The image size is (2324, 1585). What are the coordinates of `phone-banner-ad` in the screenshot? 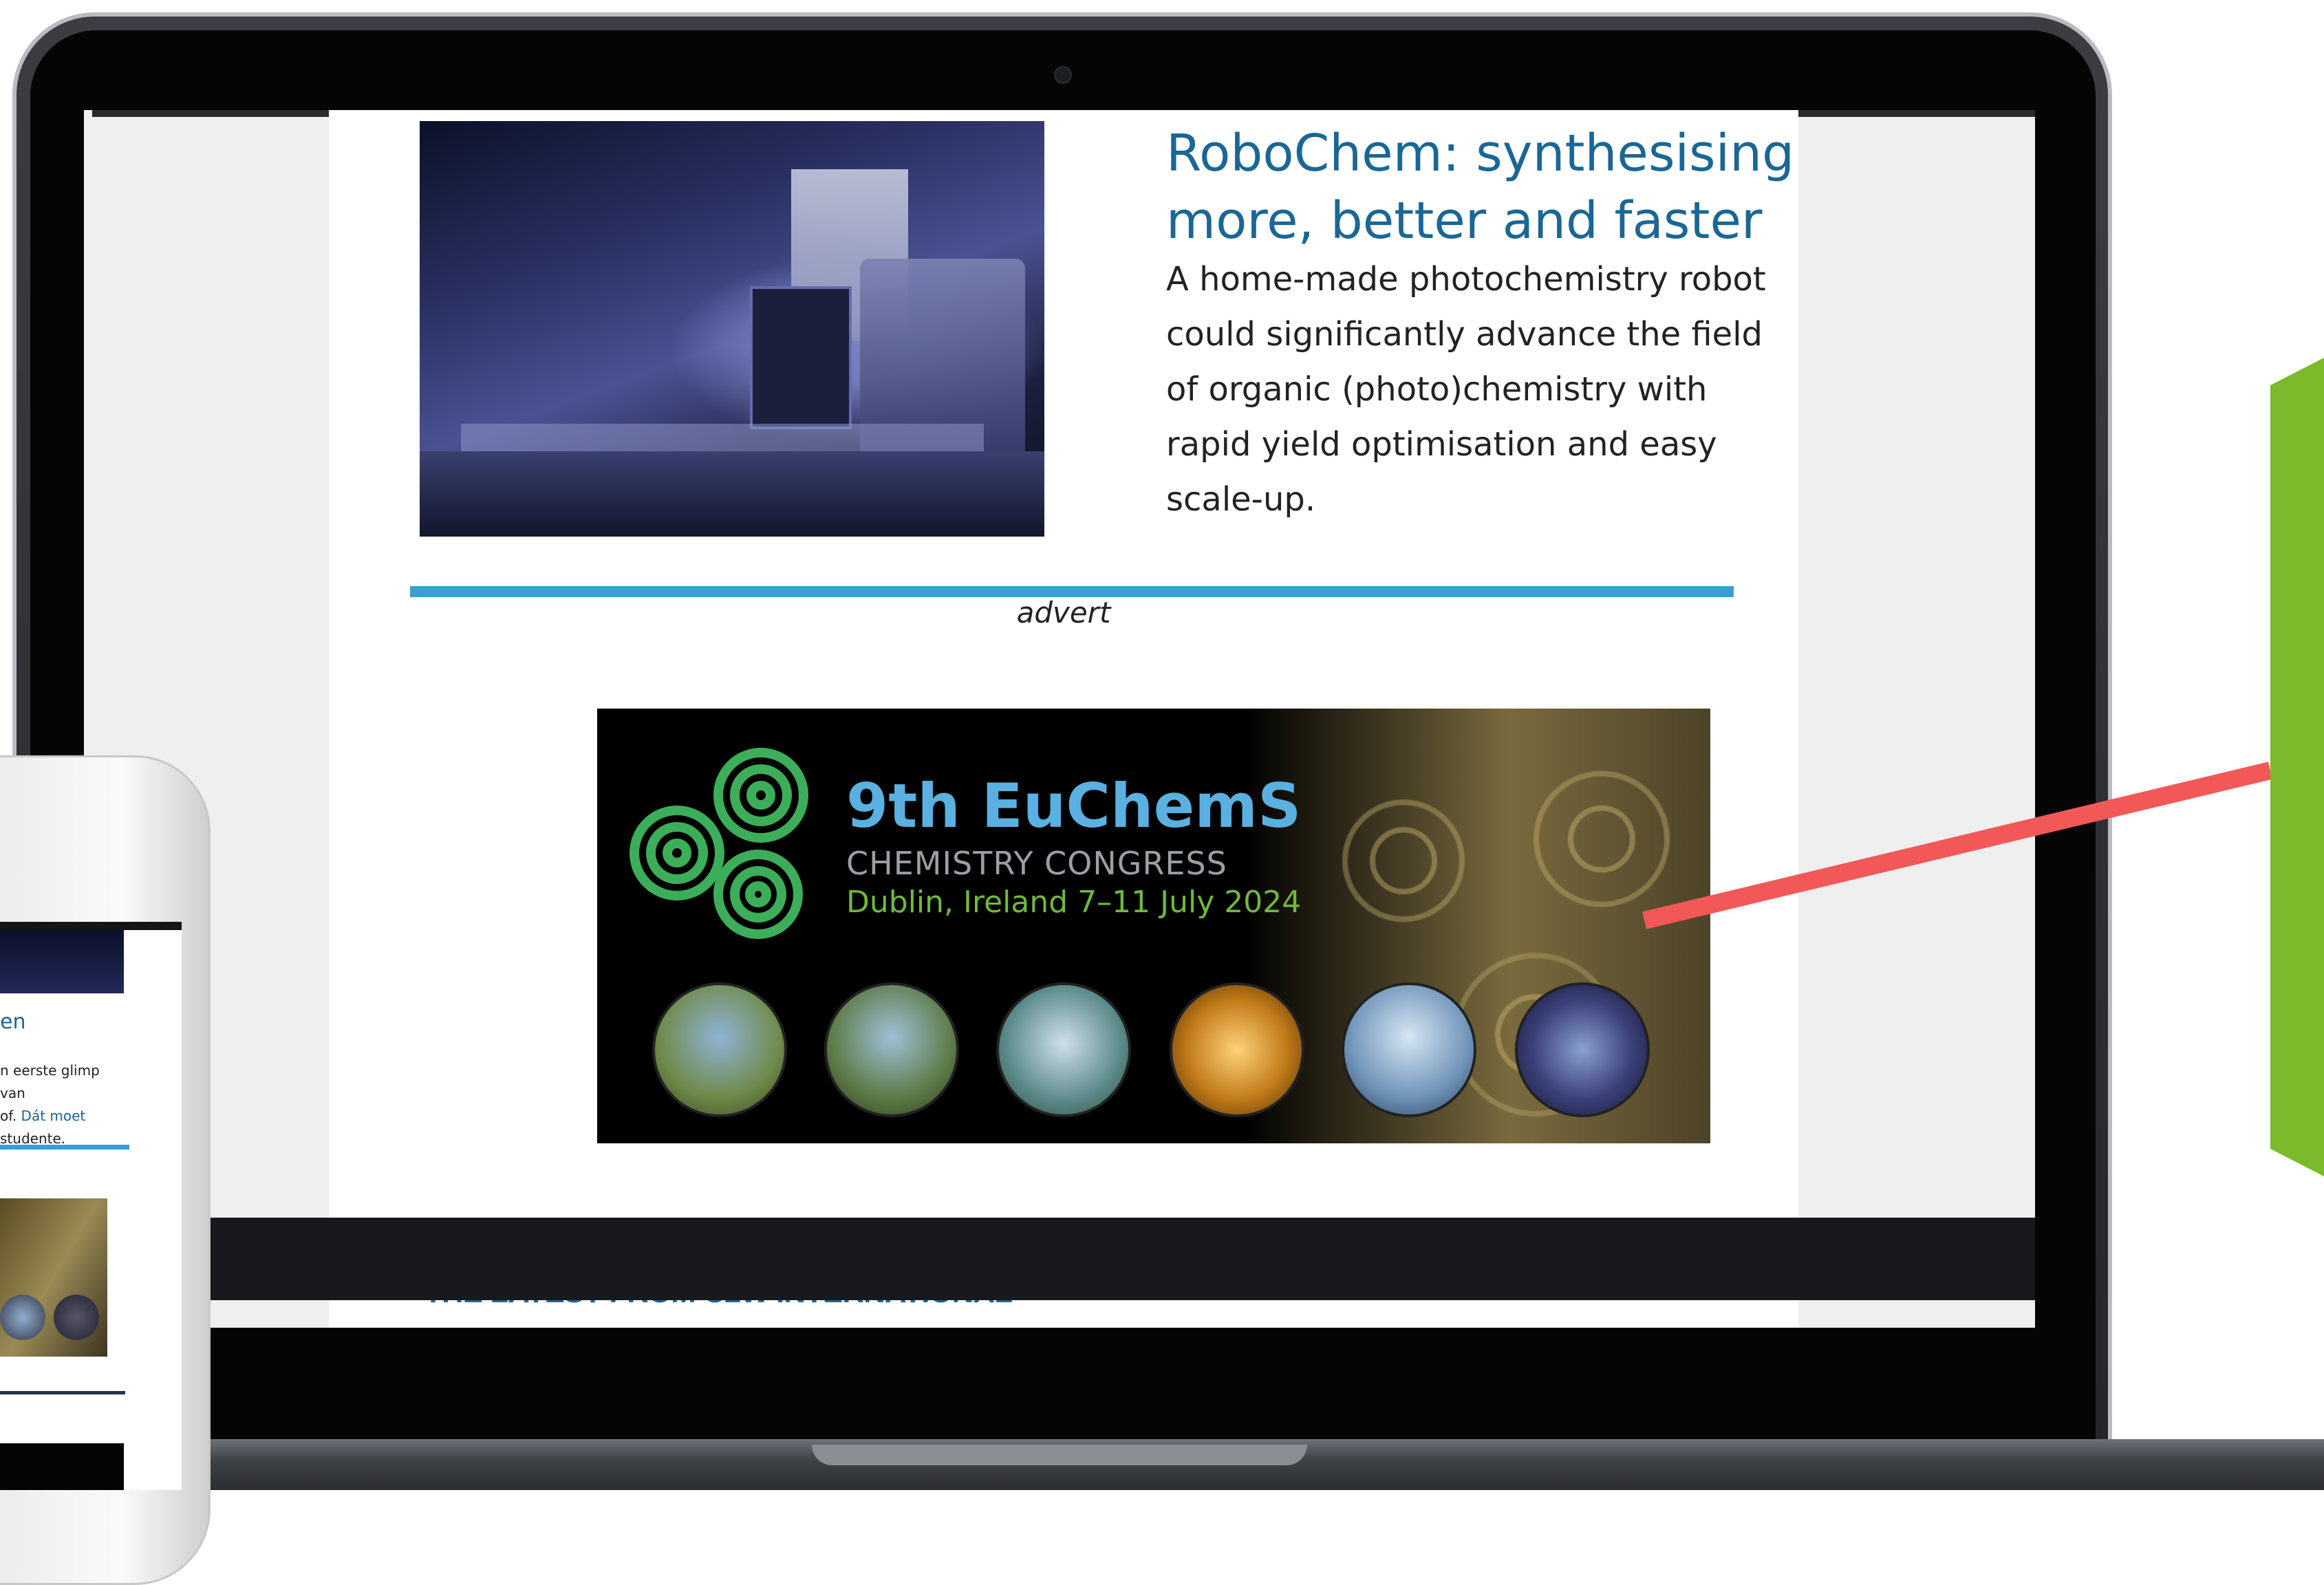 It's located at (53, 1277).